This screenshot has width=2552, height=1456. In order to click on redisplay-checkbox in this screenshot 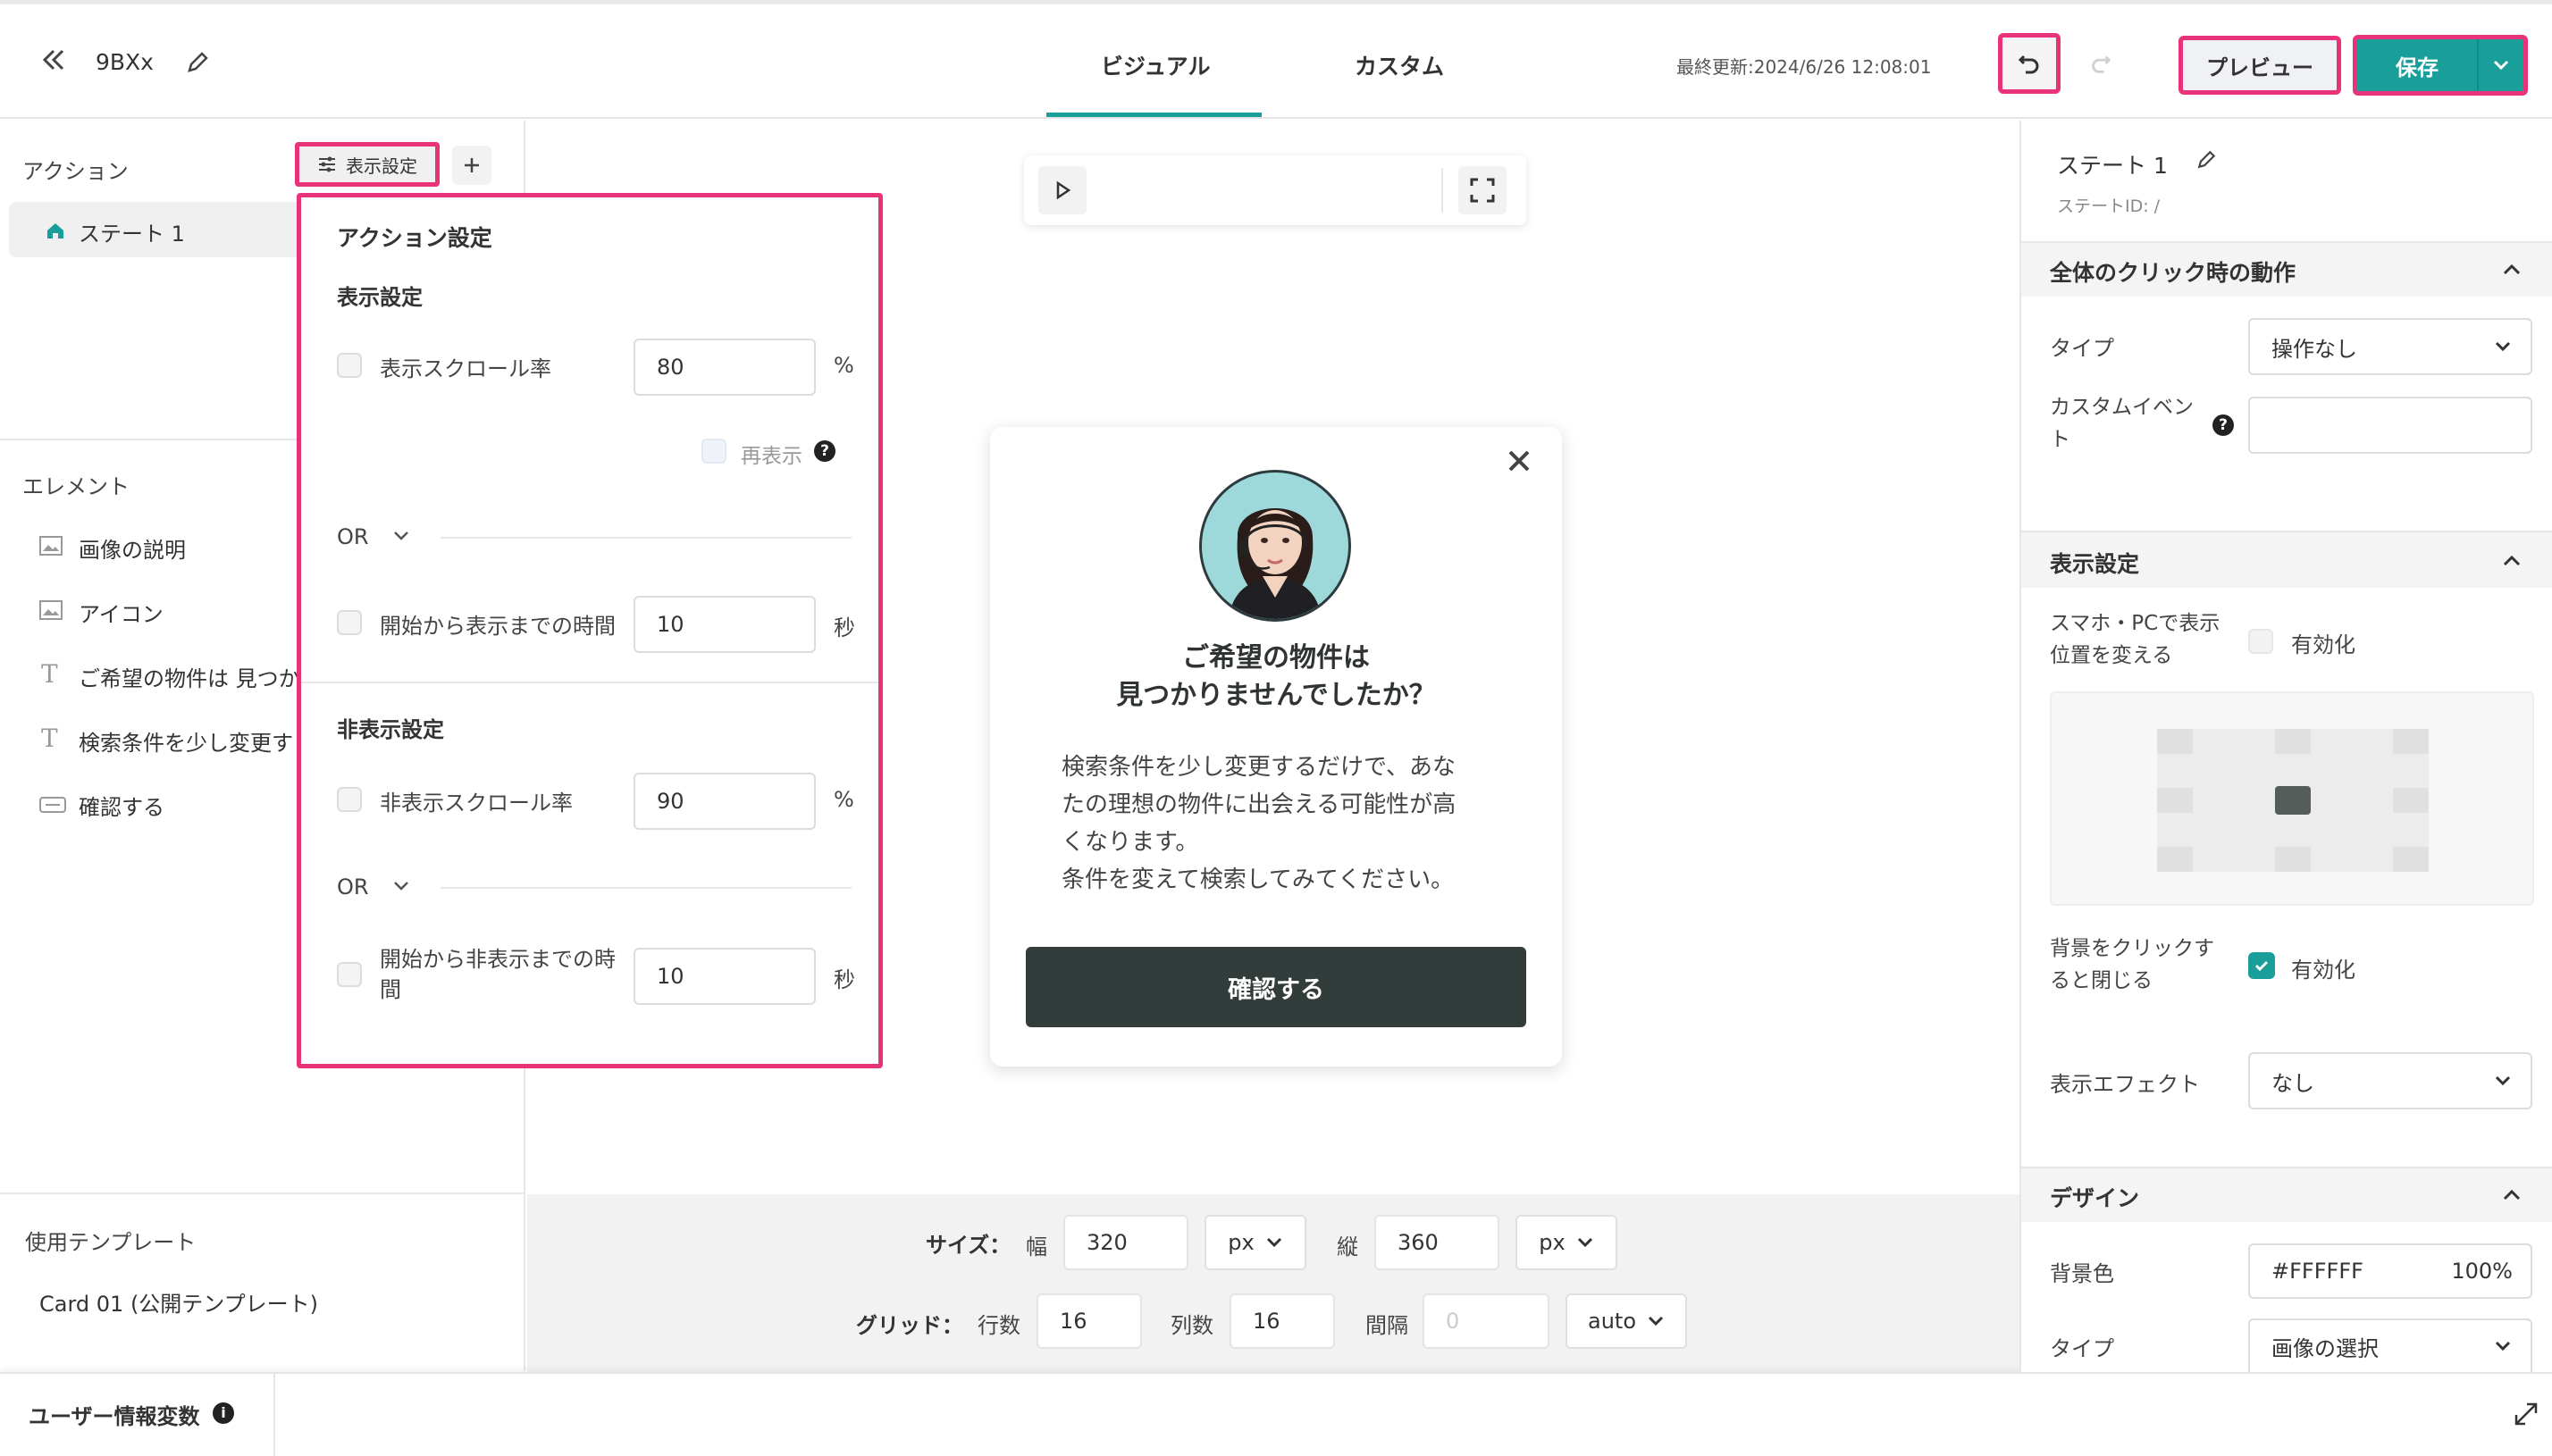, I will do `click(713, 451)`.